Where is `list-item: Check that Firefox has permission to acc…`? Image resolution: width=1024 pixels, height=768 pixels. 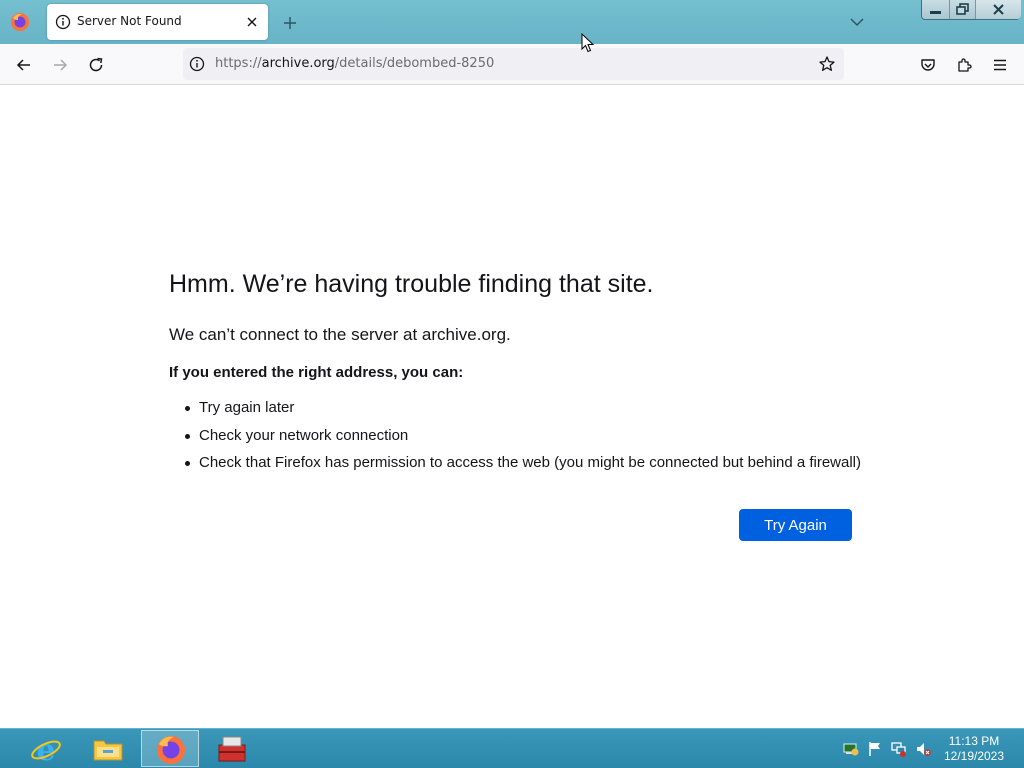
list-item: Check that Firefox has permission to acc… is located at coordinates (523, 466).